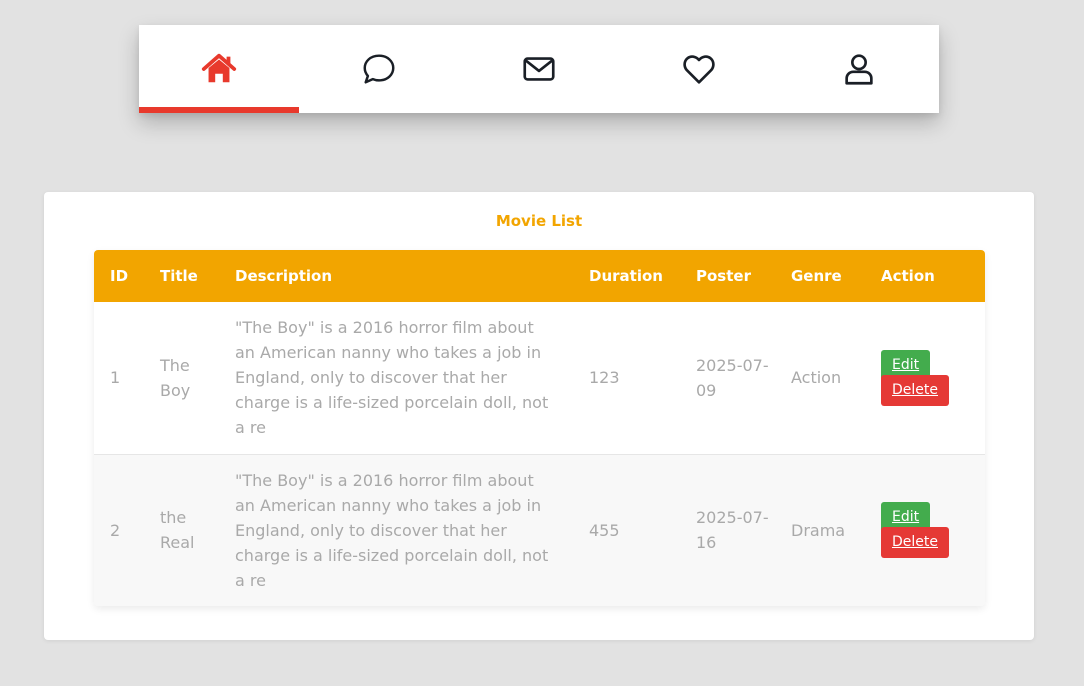 The width and height of the screenshot is (1084, 686). I want to click on chat-icon, so click(379, 69).